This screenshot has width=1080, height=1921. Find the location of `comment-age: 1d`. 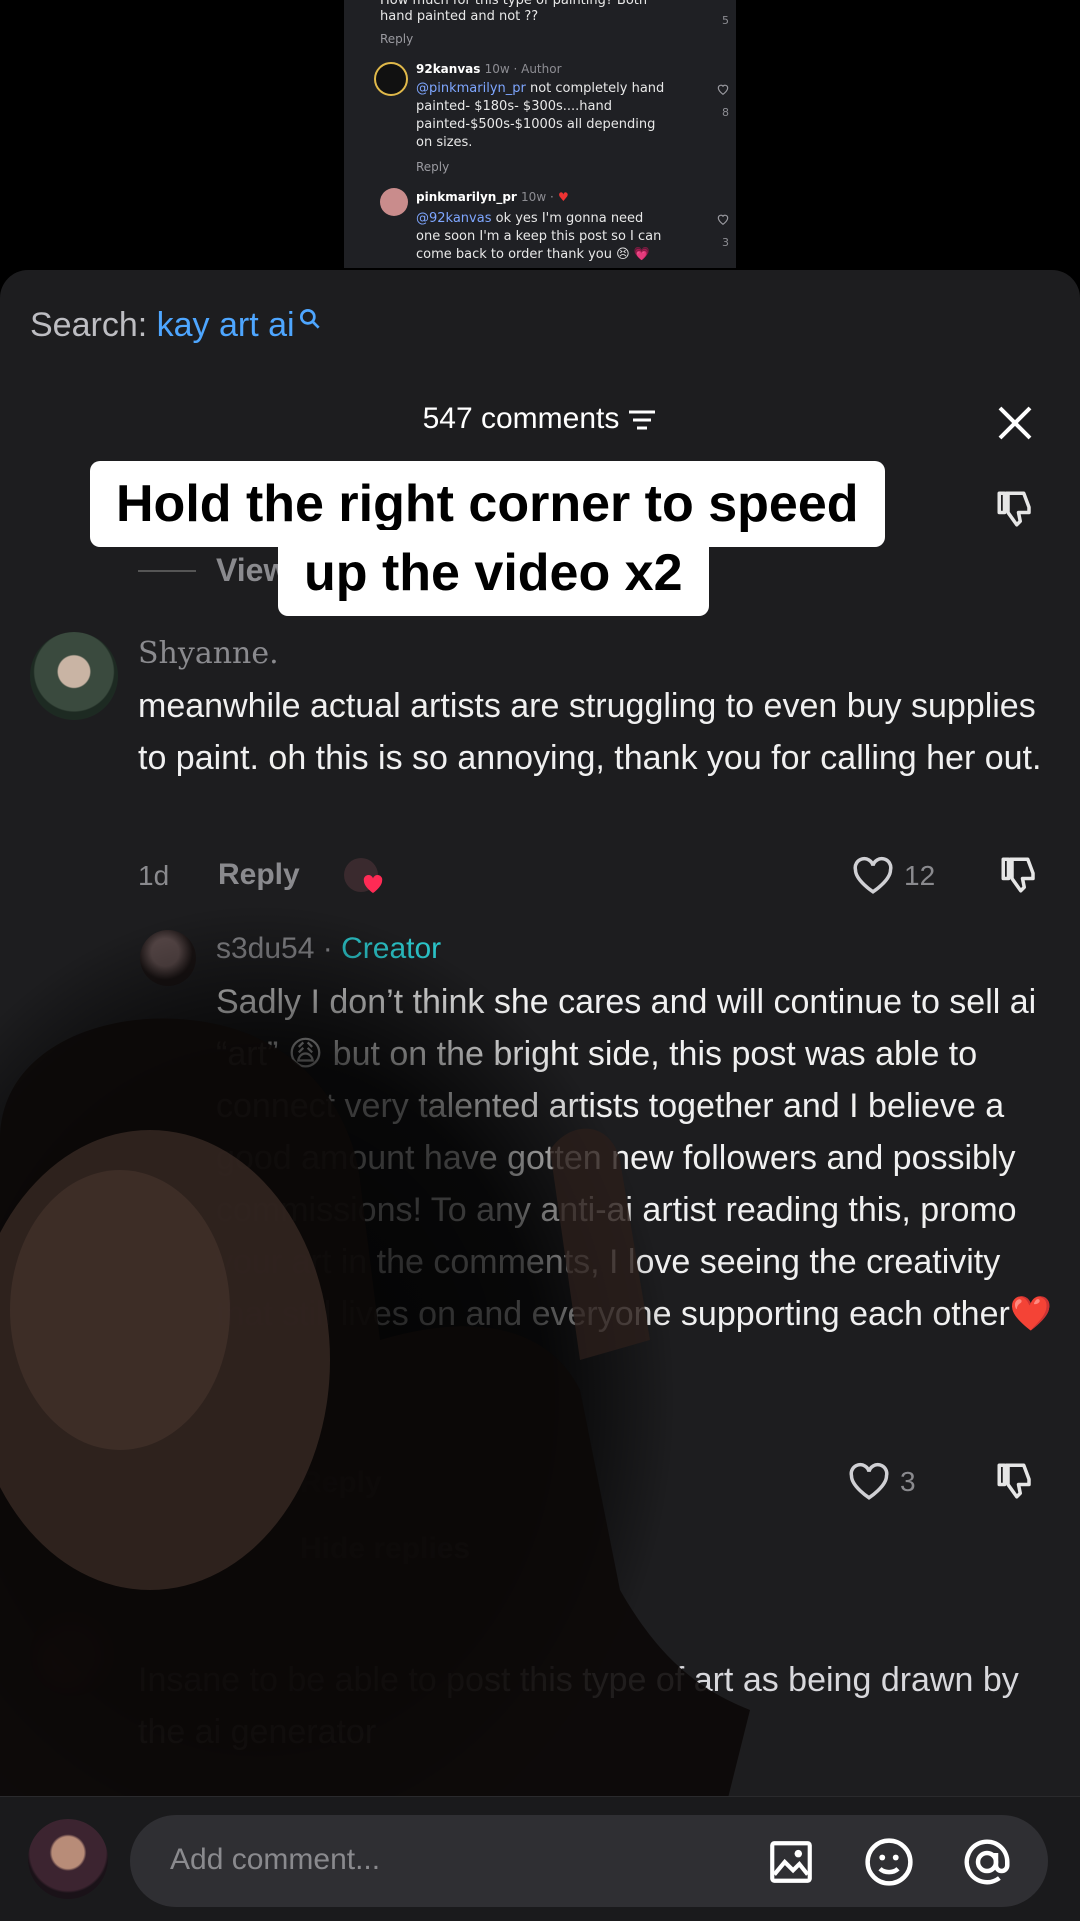

comment-age: 1d is located at coordinates (154, 875).